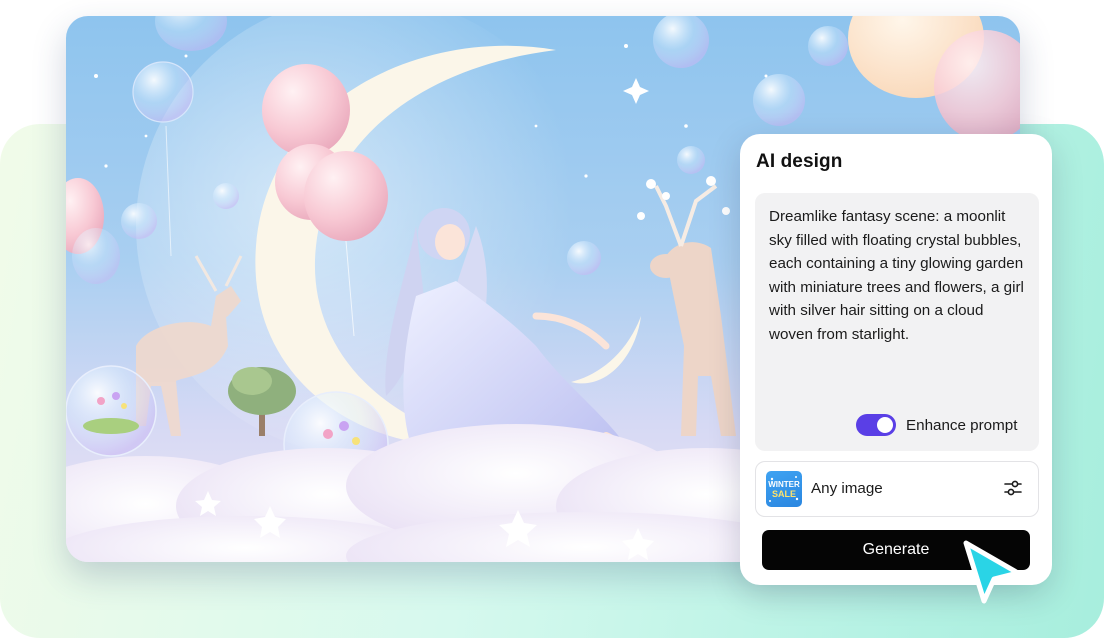  What do you see at coordinates (992, 572) in the screenshot?
I see `cursor-icon` at bounding box center [992, 572].